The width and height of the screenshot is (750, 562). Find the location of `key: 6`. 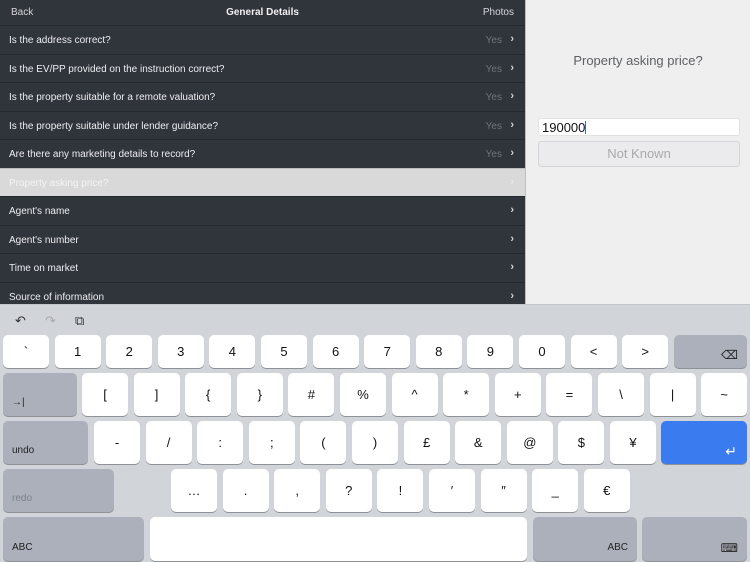

key: 6 is located at coordinates (335, 351).